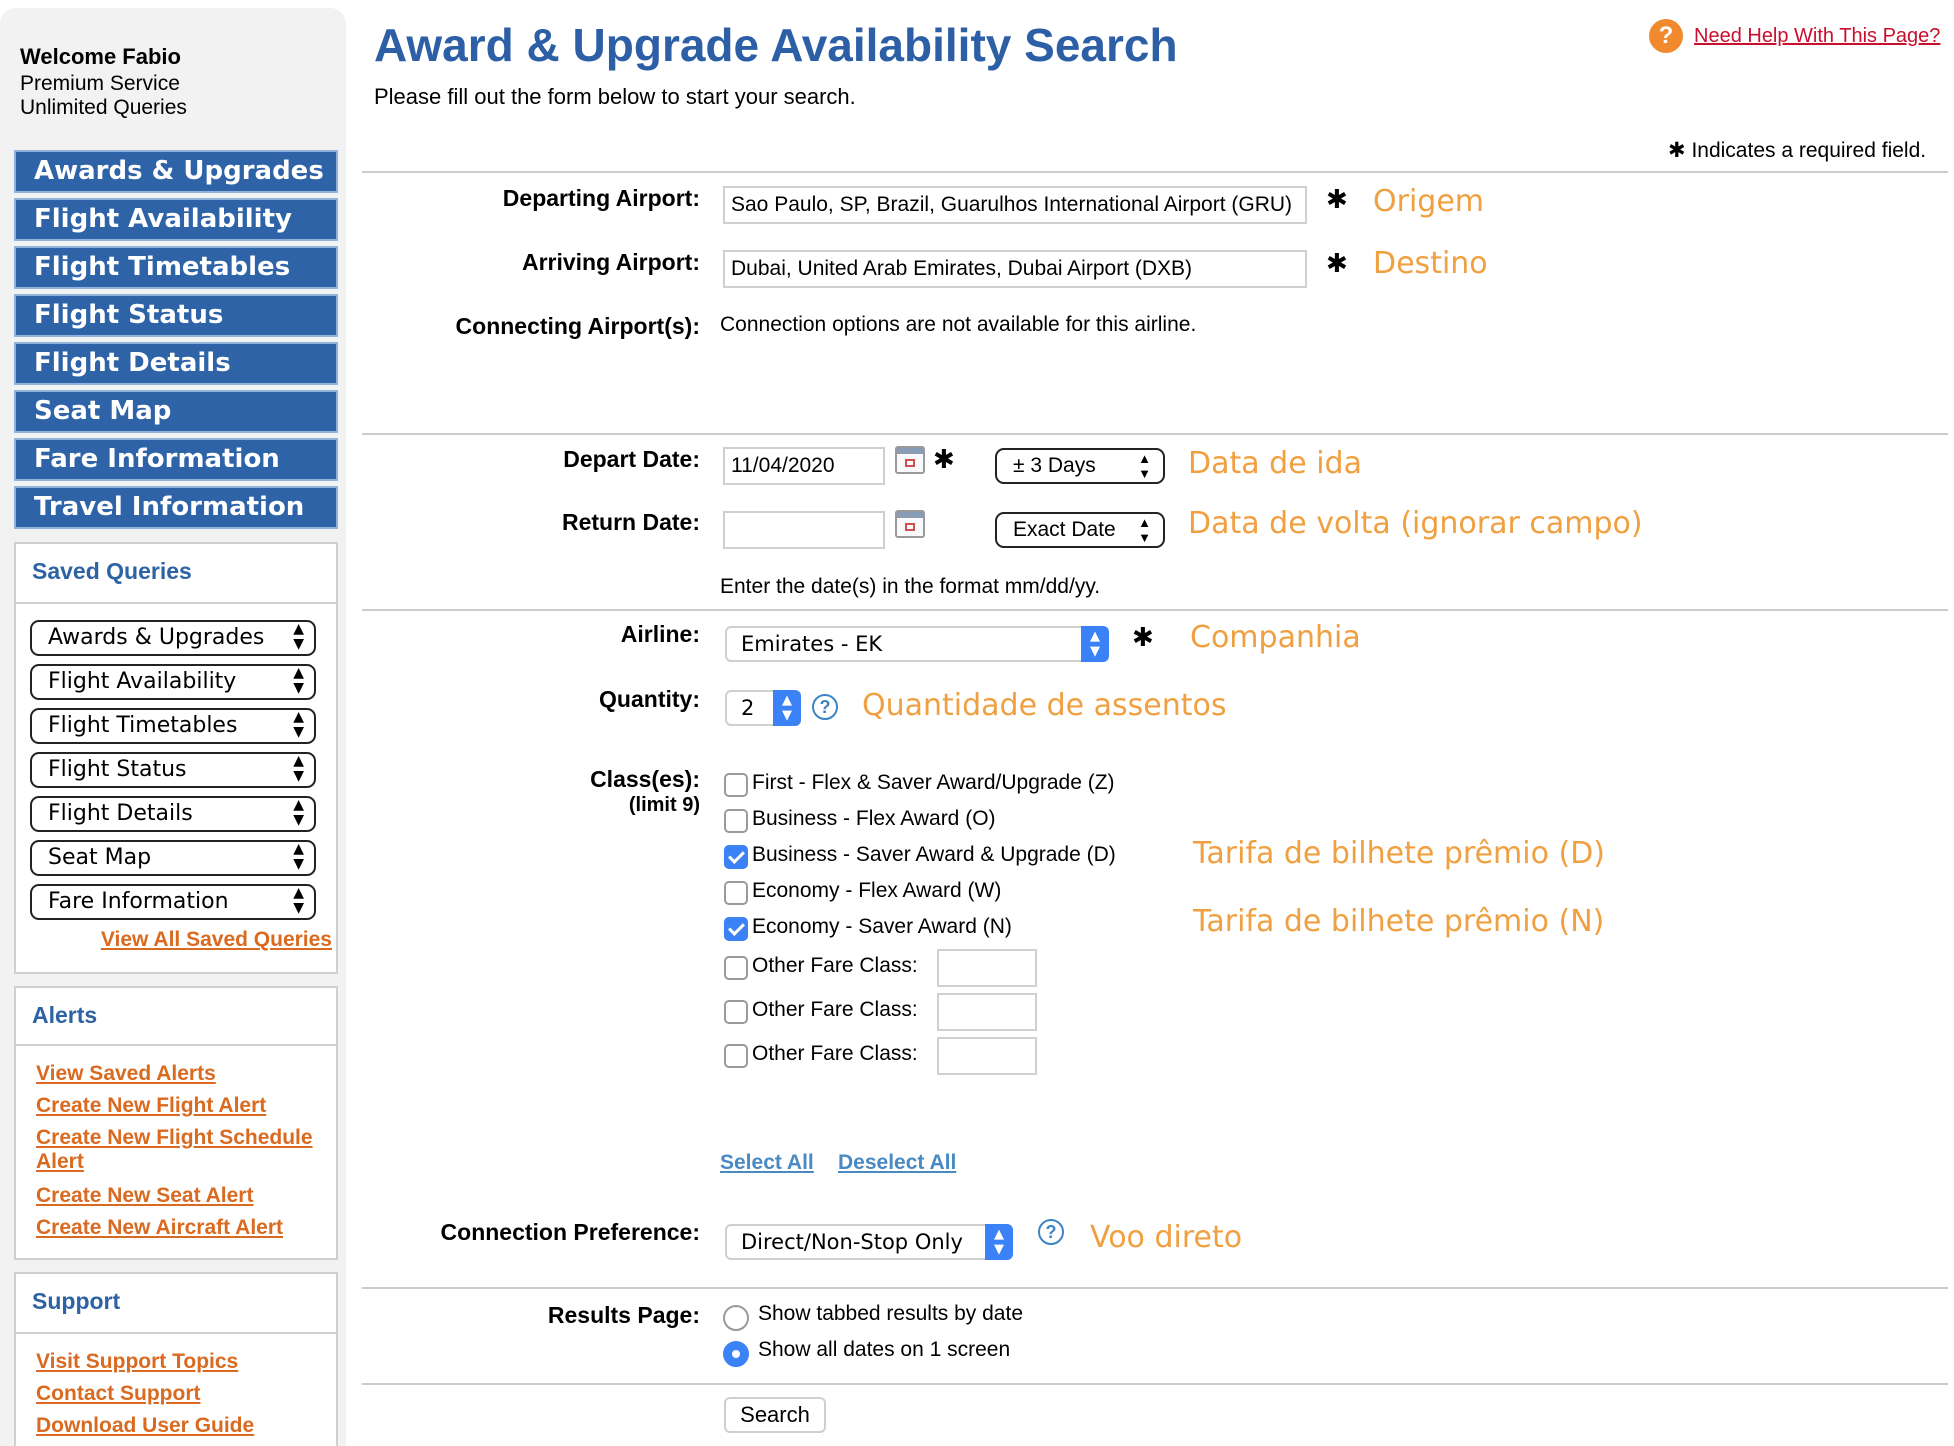 The image size is (1954, 1446). Describe the element at coordinates (804, 530) in the screenshot. I see `return-date-input` at that location.